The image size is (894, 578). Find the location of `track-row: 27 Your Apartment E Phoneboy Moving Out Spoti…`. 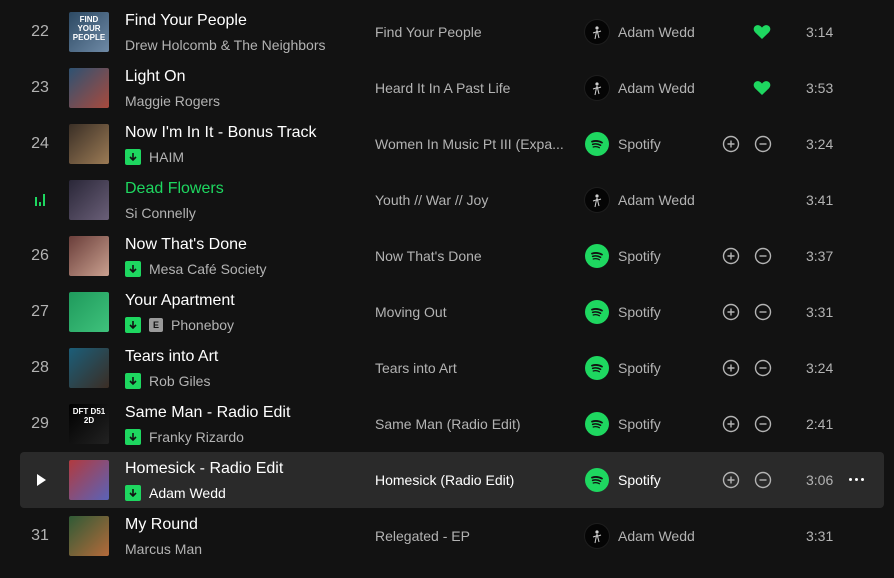

track-row: 27 Your Apartment E Phoneboy Moving Out Spoti… is located at coordinates (452, 312).